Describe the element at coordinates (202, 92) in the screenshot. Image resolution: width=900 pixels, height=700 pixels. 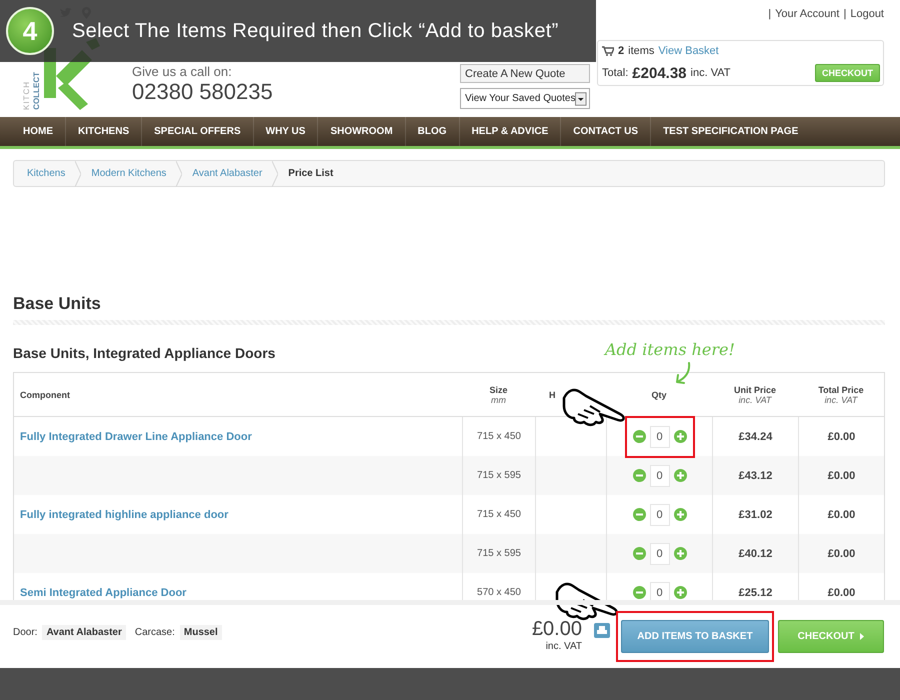
I see `phone-number: 02380 580235` at that location.